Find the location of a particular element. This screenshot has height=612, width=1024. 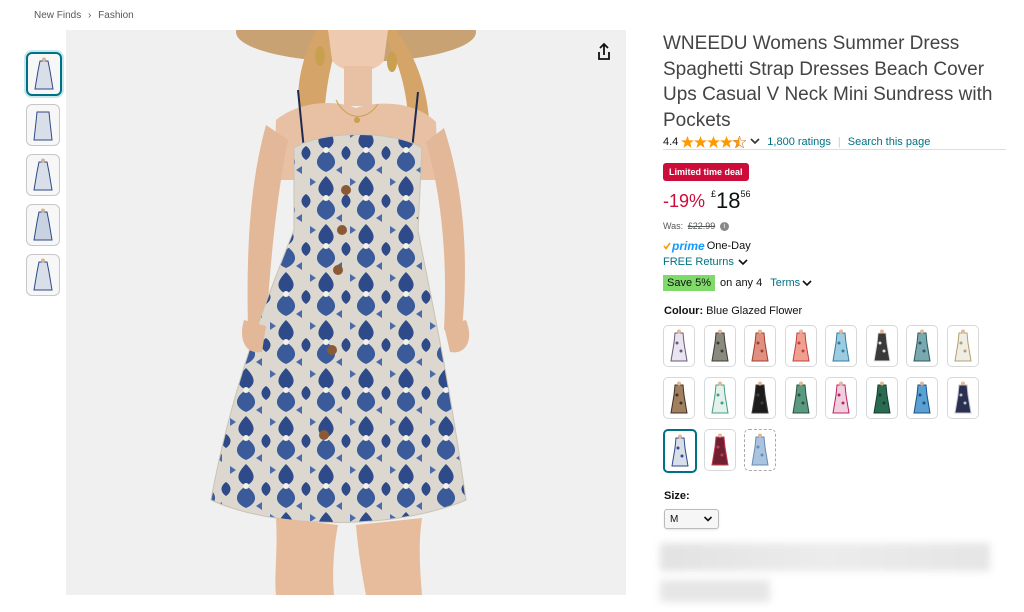

ratings-count-link: 1,800 ratings is located at coordinates (799, 142).